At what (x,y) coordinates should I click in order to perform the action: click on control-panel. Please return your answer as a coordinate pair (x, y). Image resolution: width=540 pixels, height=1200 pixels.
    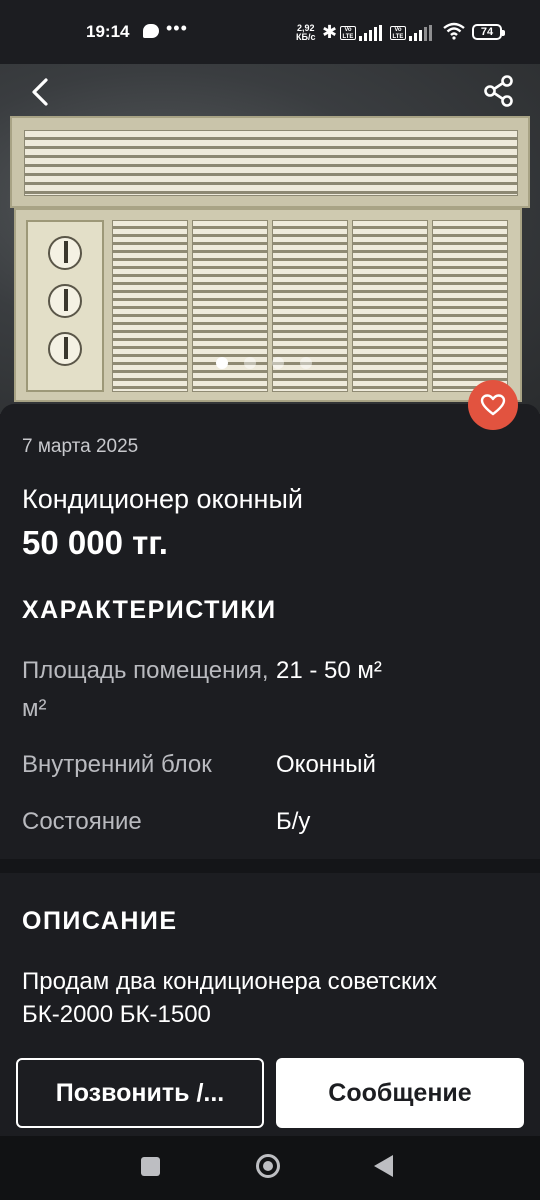
    Looking at the image, I should click on (65, 306).